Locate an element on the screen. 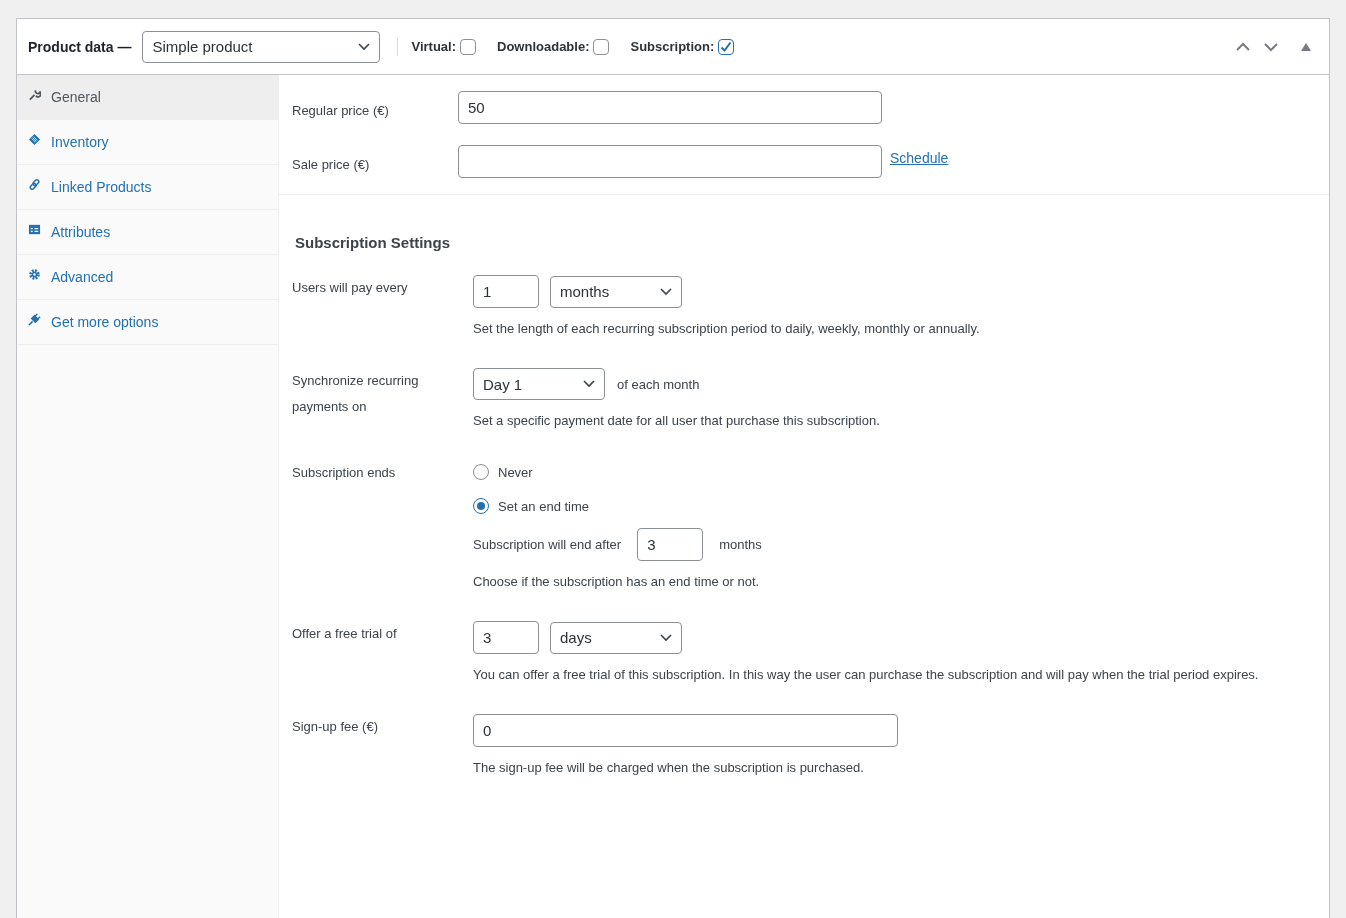 This screenshot has height=918, width=1346. field-label: Subscription ends is located at coordinates (344, 473).